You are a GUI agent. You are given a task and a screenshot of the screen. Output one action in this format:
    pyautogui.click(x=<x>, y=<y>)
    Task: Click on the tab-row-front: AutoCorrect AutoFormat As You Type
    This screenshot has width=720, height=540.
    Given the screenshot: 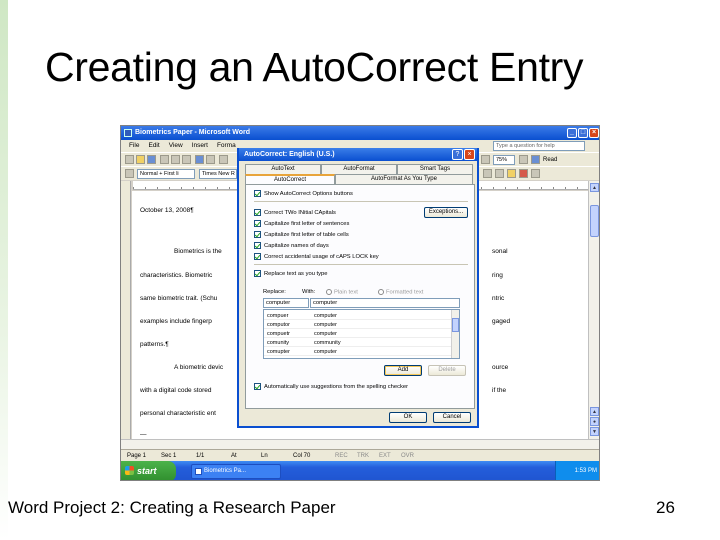 What is the action you would take?
    pyautogui.click(x=359, y=179)
    